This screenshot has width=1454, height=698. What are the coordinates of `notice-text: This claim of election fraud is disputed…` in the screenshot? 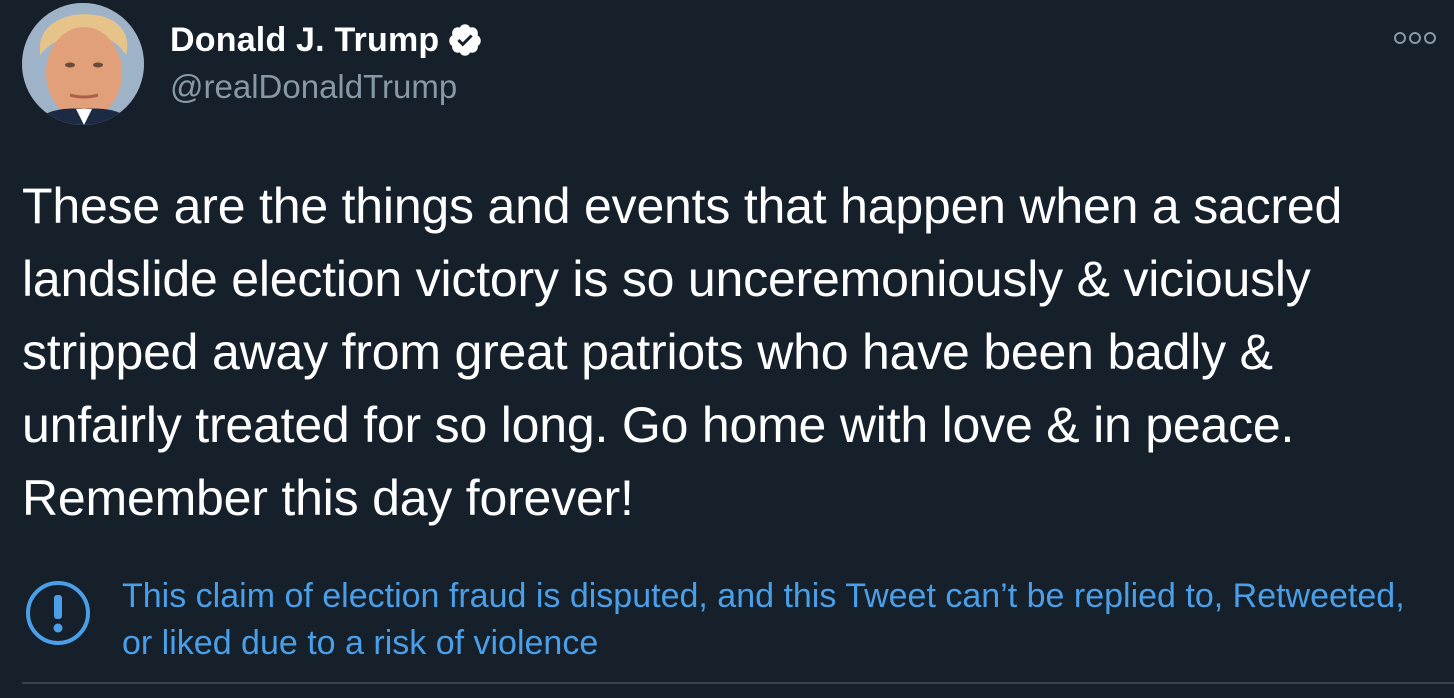 It's located at (772, 620).